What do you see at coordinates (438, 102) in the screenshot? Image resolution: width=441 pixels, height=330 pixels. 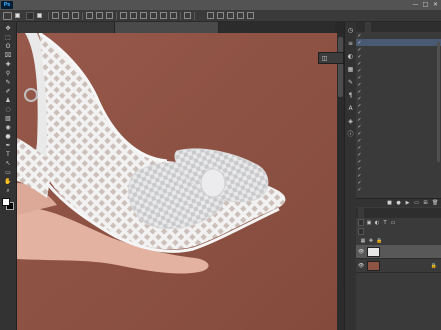 I see `panel-scrollbar` at bounding box center [438, 102].